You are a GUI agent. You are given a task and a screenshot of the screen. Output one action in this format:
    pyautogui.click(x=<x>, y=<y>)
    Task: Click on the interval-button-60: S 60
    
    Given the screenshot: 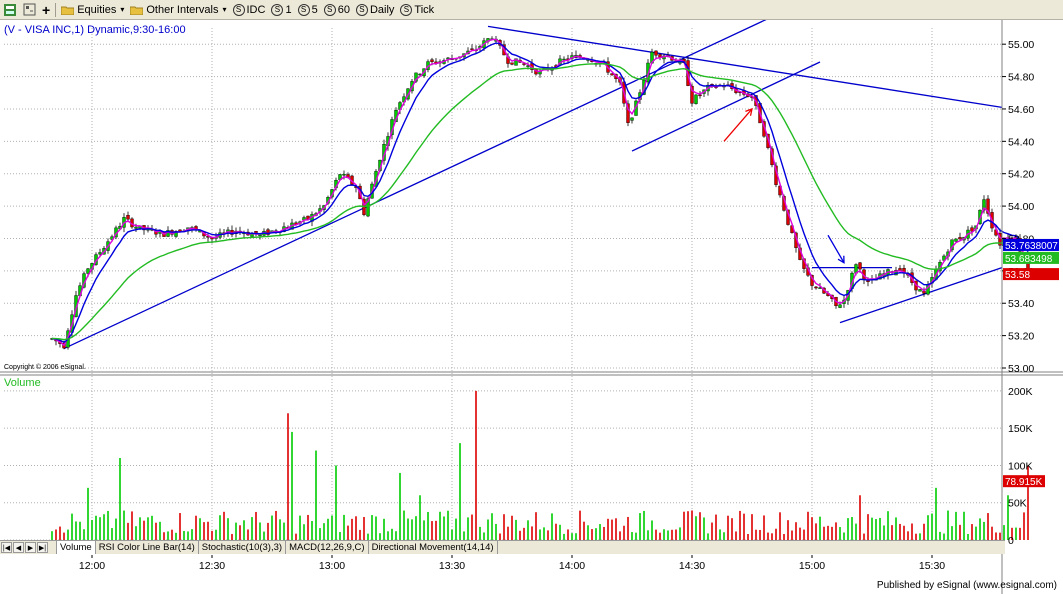 What is the action you would take?
    pyautogui.click(x=337, y=10)
    